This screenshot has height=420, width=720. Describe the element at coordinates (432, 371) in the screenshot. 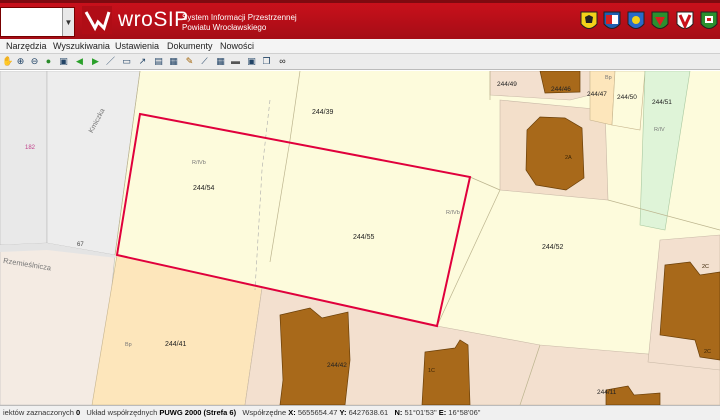

I see `building-number-label: 1C` at that location.